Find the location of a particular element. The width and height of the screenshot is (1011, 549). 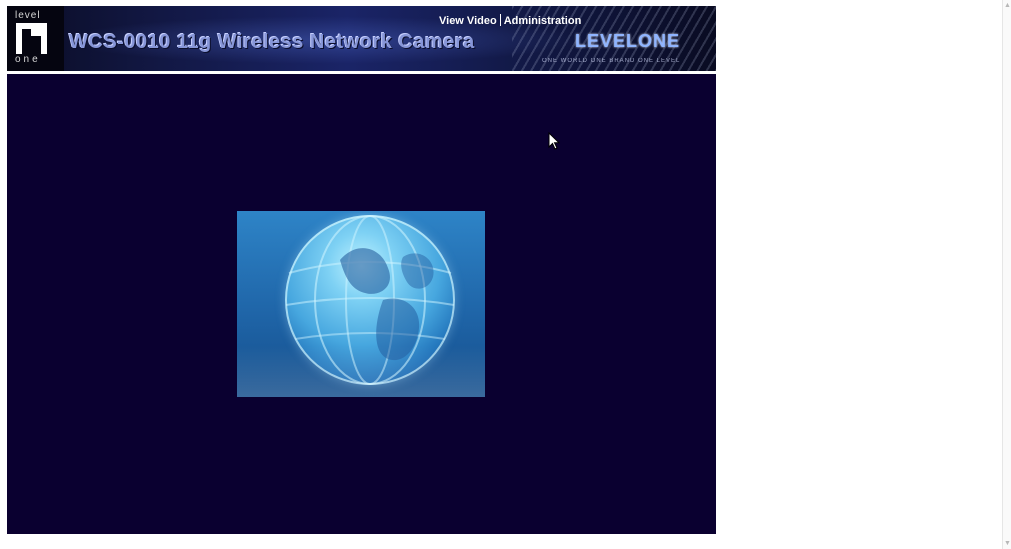

logo-bottom-text: one is located at coordinates (28, 59).